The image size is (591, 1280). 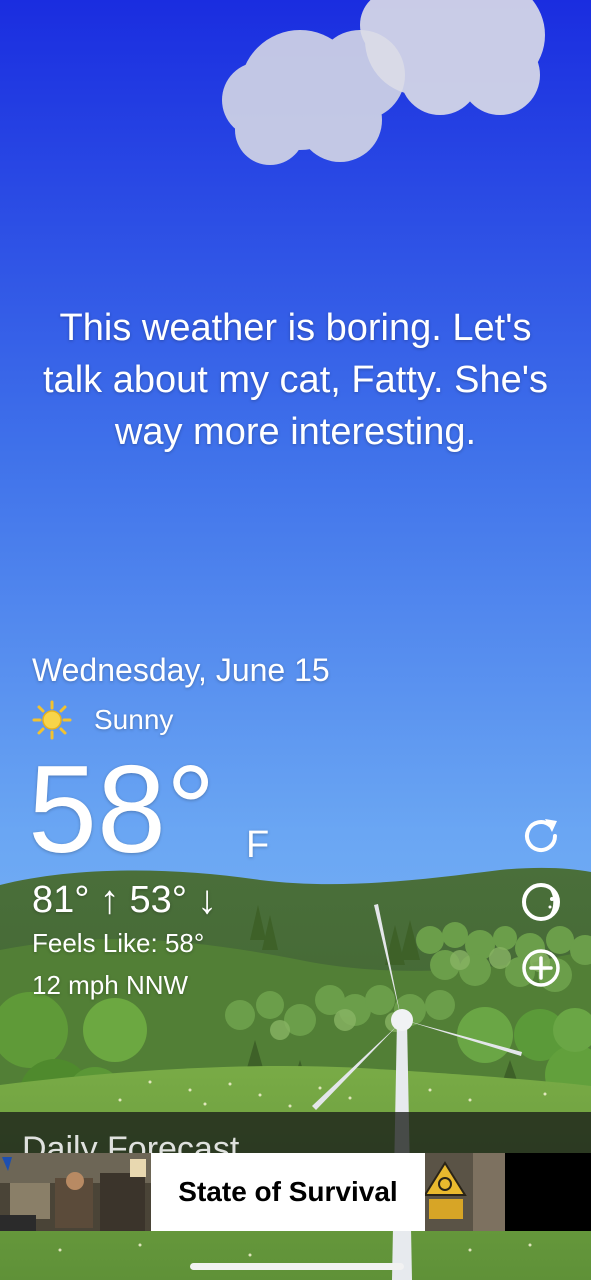 What do you see at coordinates (288, 1192) in the screenshot?
I see `ad-title: State of Survival` at bounding box center [288, 1192].